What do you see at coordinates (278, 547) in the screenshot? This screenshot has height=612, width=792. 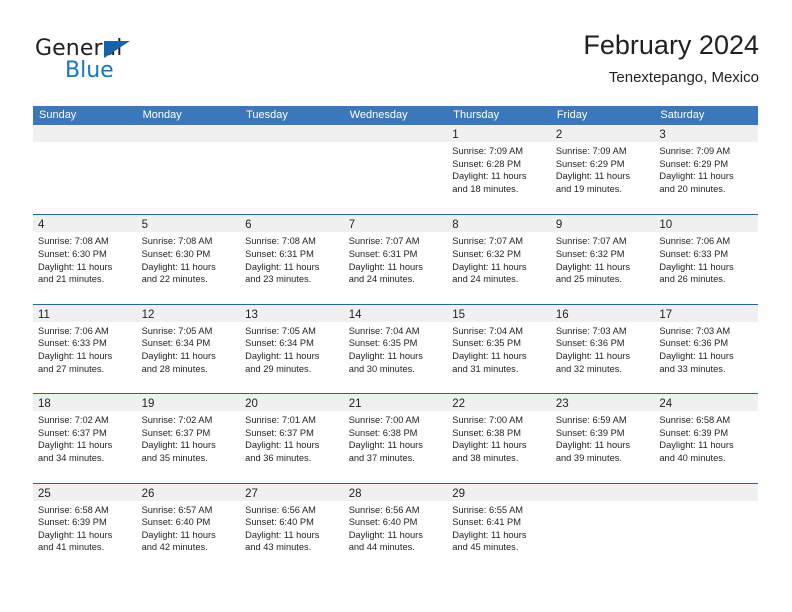 I see `daylight-line-2: and 43 minutes.` at bounding box center [278, 547].